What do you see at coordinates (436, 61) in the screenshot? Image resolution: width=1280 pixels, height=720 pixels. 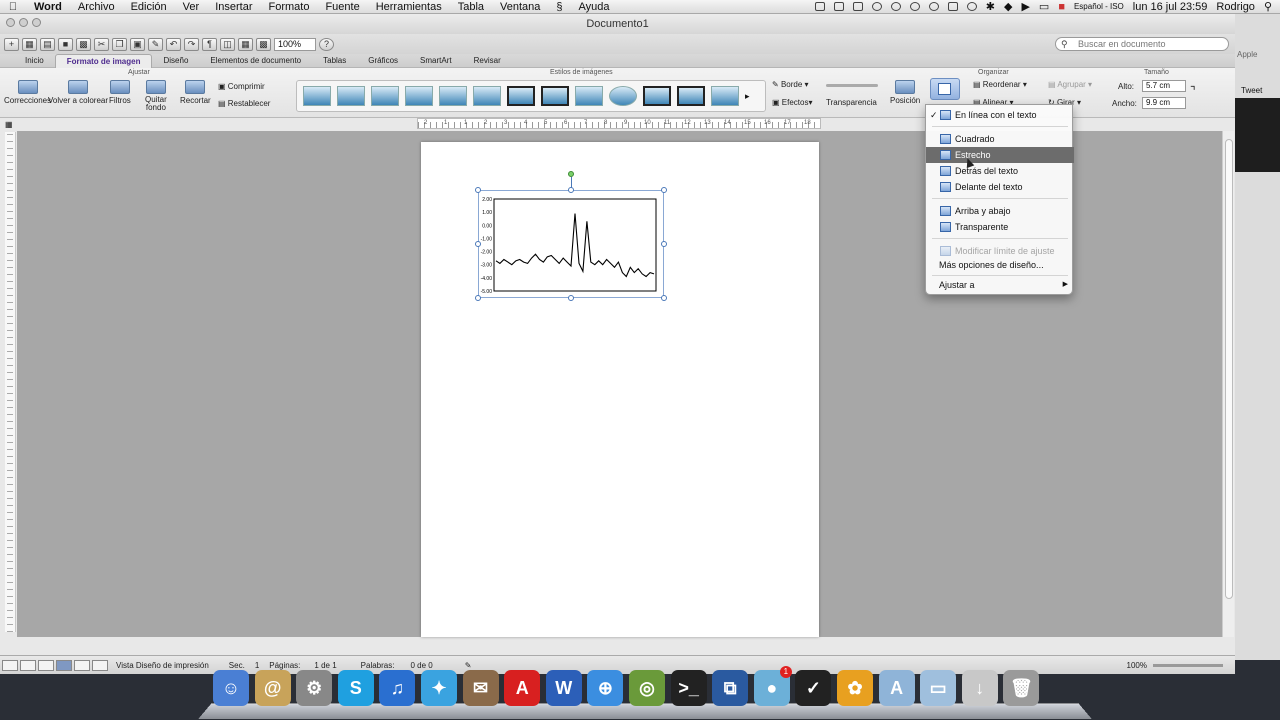 I see `tab-smartart: SmartArt` at bounding box center [436, 61].